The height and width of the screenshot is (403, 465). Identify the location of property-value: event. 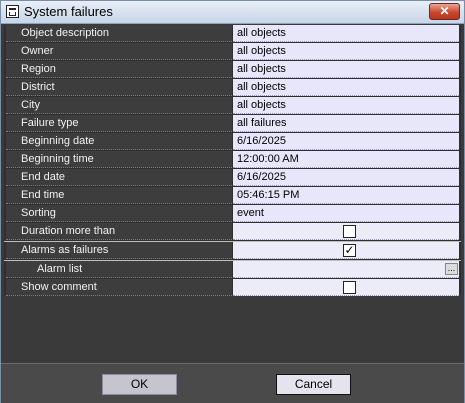
(346, 213).